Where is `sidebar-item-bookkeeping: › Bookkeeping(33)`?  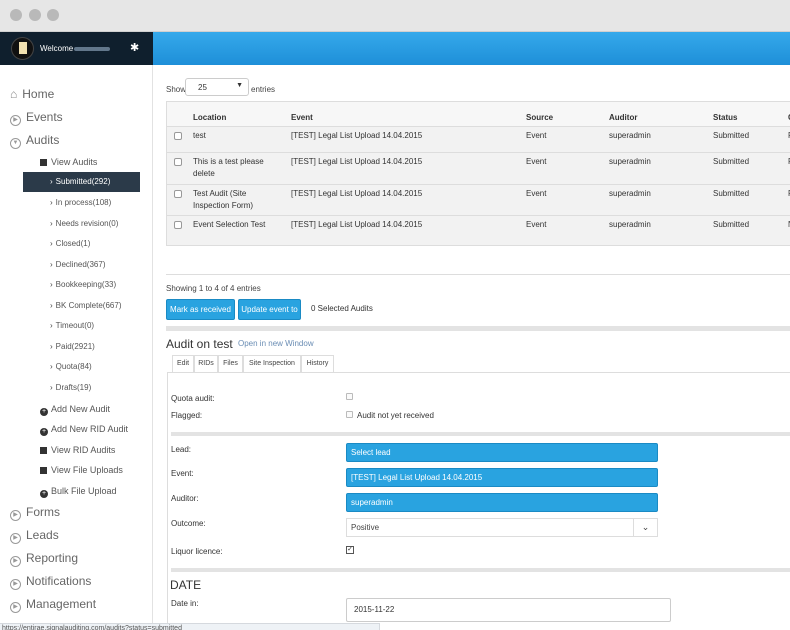
sidebar-item-bookkeeping: › Bookkeeping(33) is located at coordinates (83, 284).